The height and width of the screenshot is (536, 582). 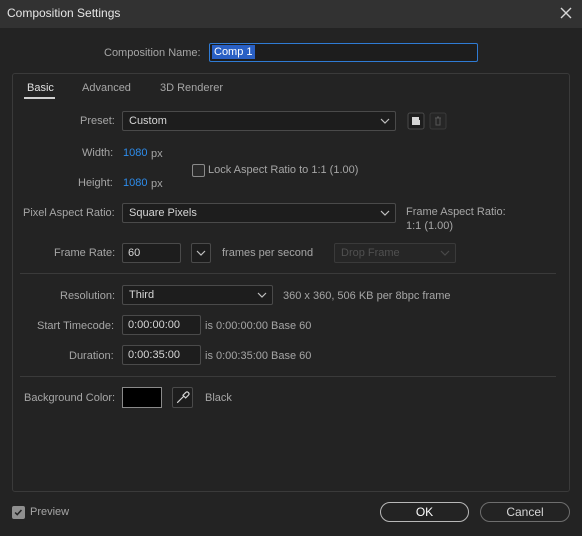 What do you see at coordinates (97, 121) in the screenshot?
I see `preset-label: Preset:` at bounding box center [97, 121].